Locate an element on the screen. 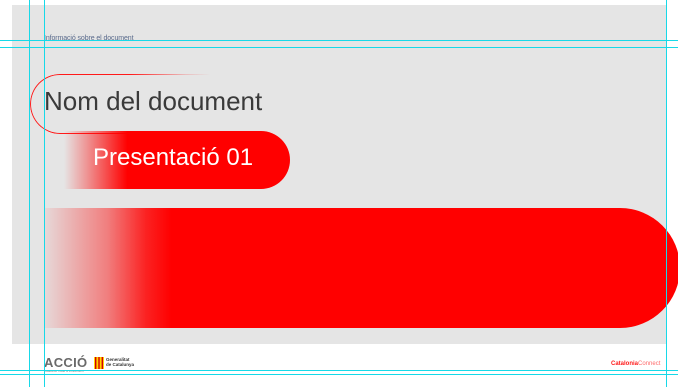  presentation-title: Presentació 01 is located at coordinates (173, 158).